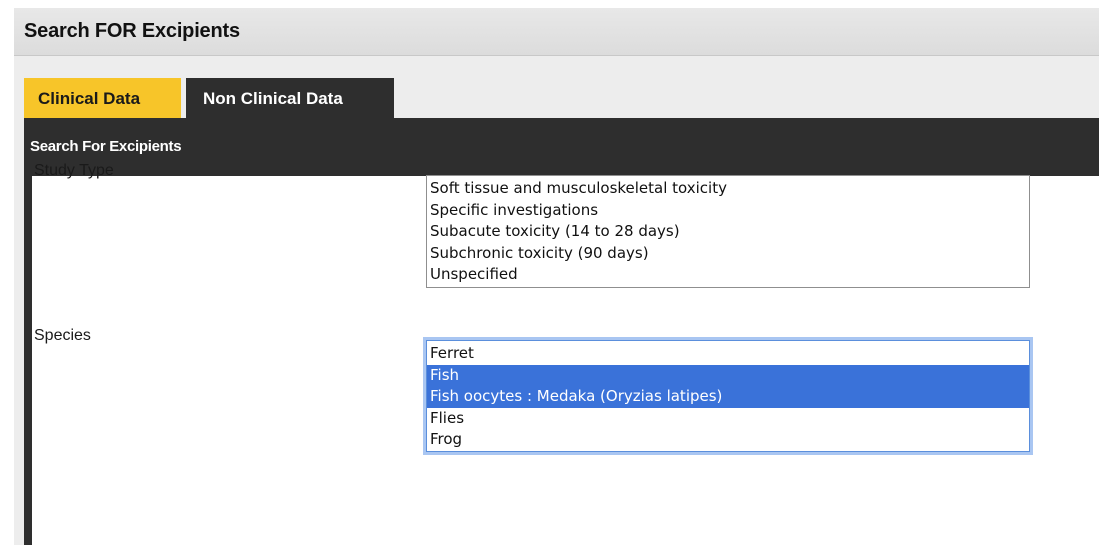 The width and height of the screenshot is (1099, 545). I want to click on tab-non-clinical-data: Non Clinical Data, so click(290, 98).